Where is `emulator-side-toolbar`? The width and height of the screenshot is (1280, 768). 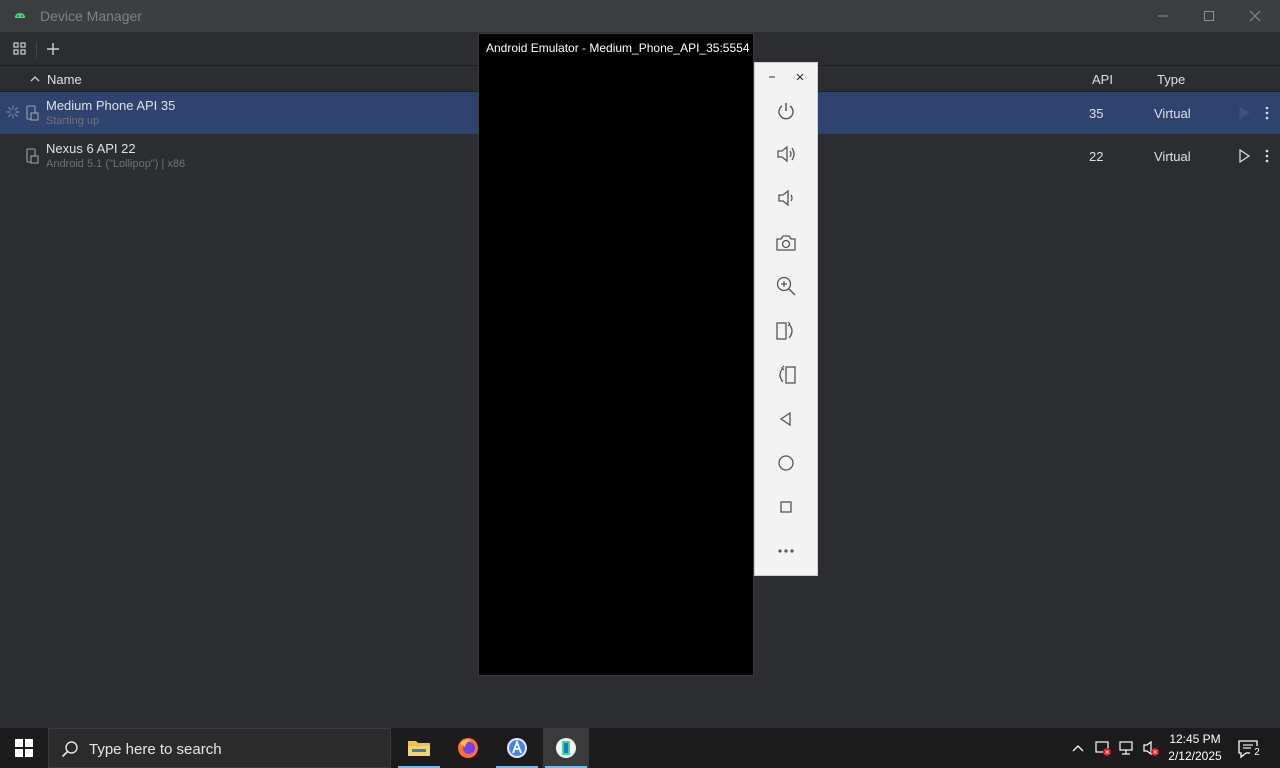 emulator-side-toolbar is located at coordinates (786, 319).